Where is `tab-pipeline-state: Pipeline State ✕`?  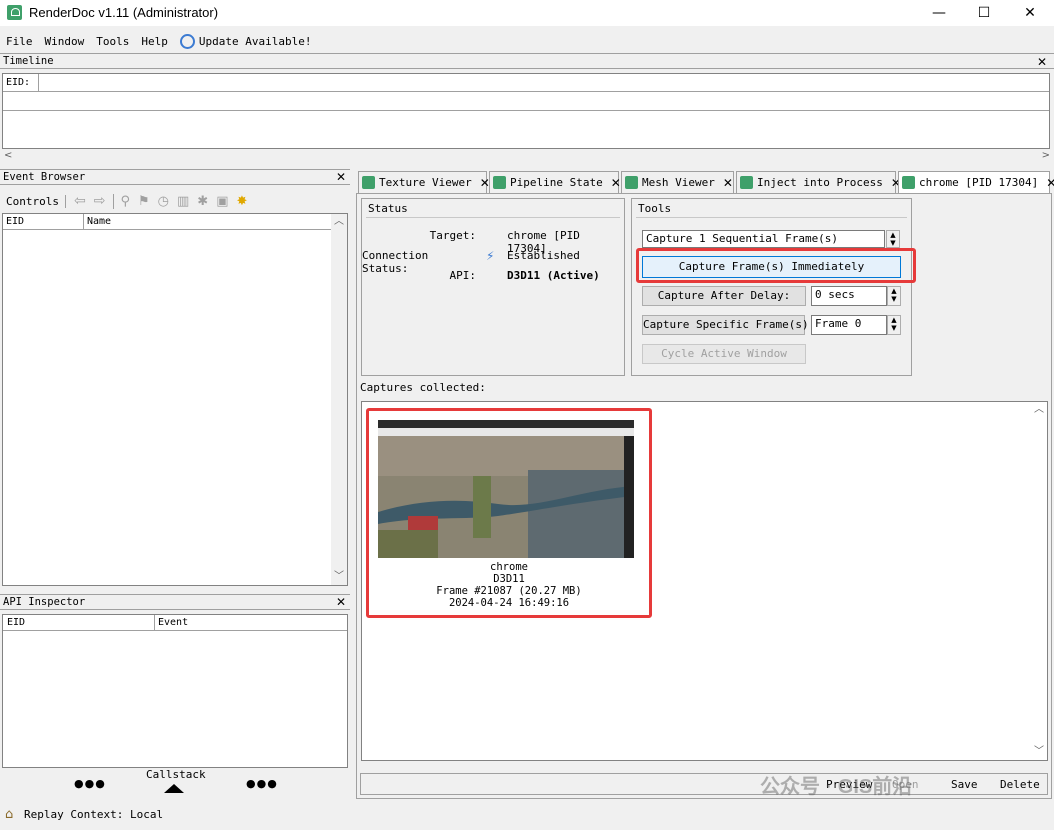
tab-pipeline-state: Pipeline State ✕ is located at coordinates (555, 182).